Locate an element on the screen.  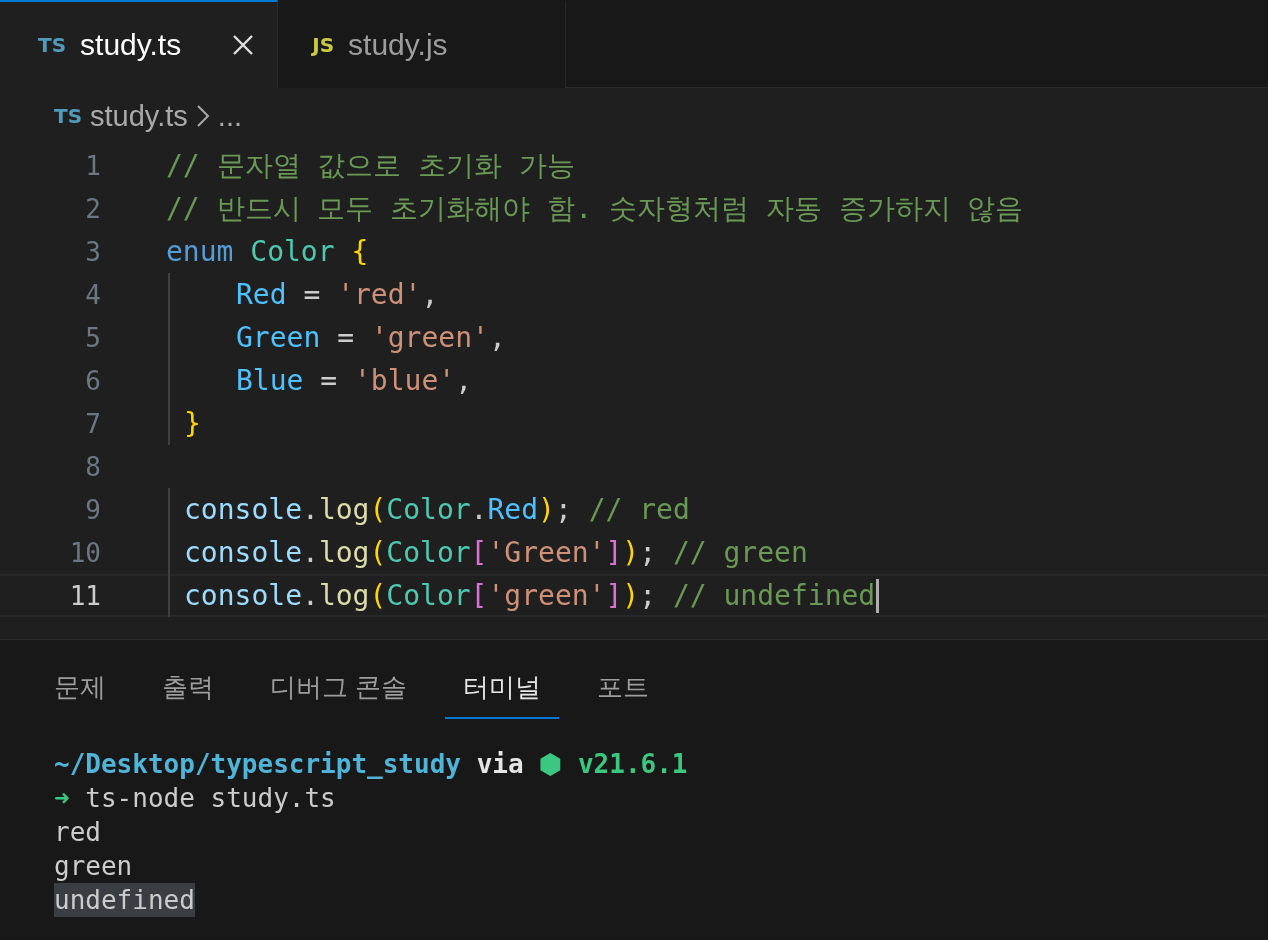
line-number: 9 is located at coordinates (92, 509).